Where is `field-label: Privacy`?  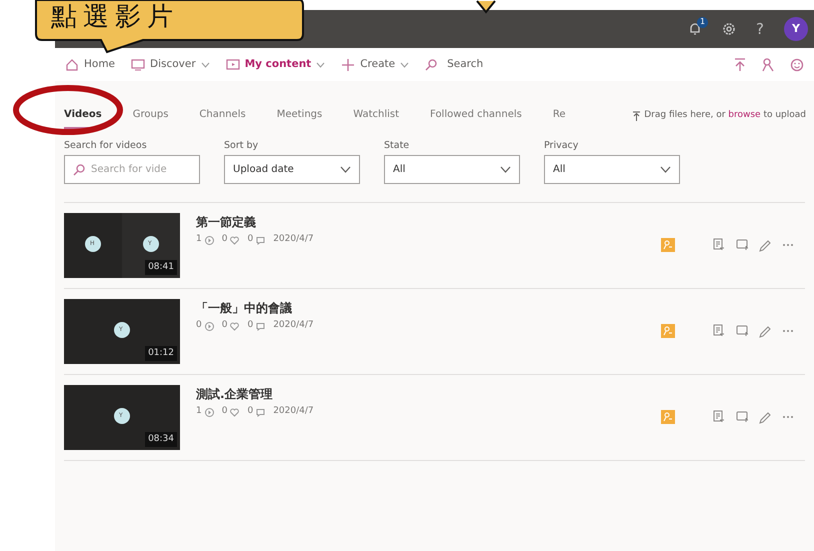
field-label: Privacy is located at coordinates (562, 146).